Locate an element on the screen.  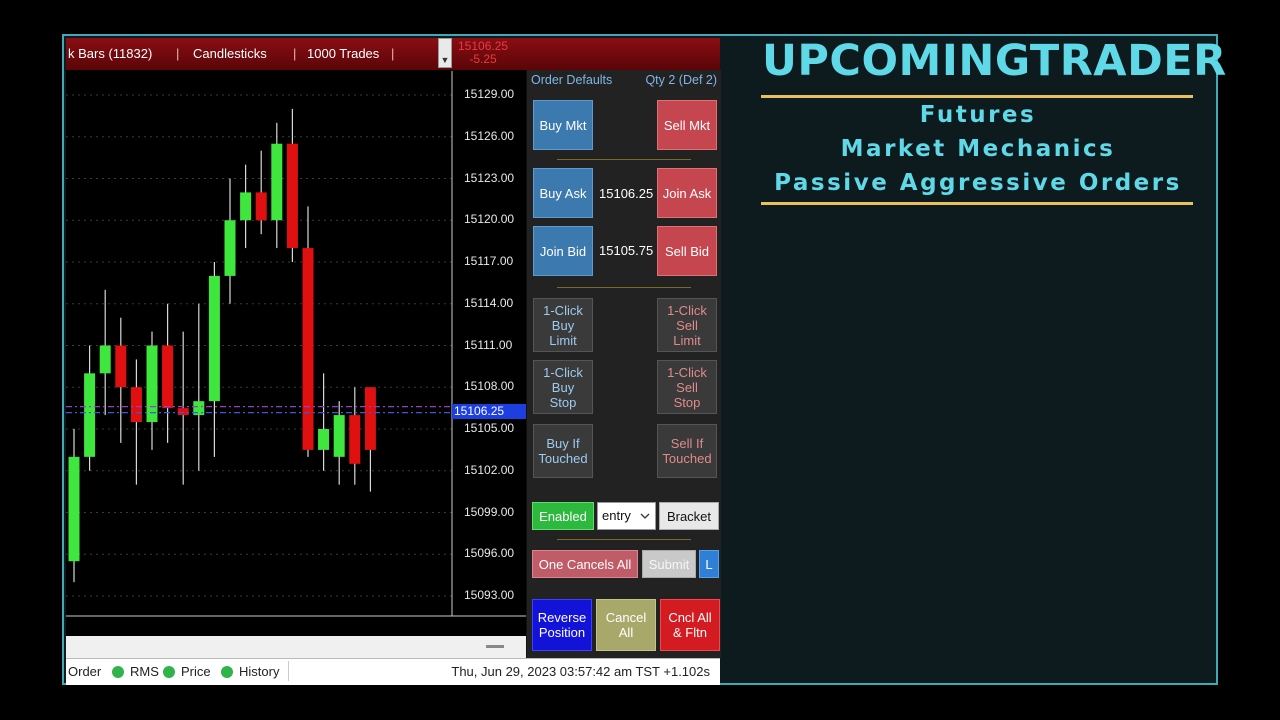
btn-line: All is located at coordinates (626, 632).